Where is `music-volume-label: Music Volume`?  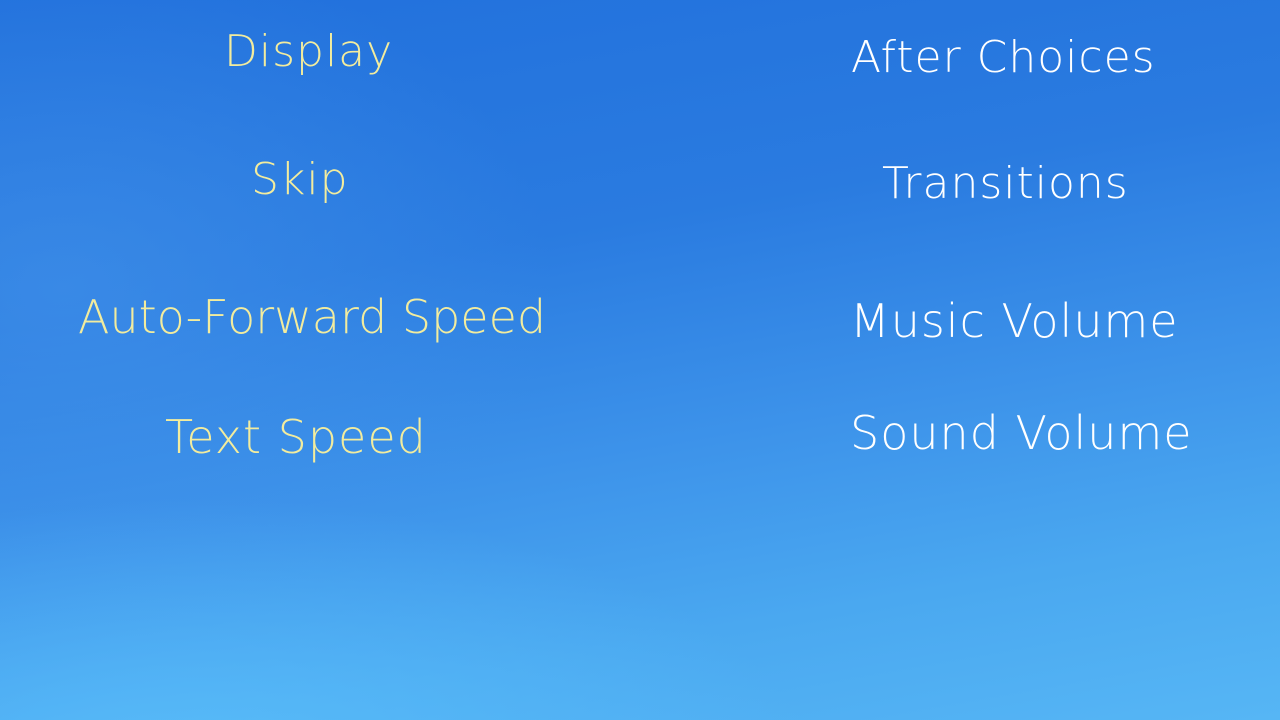
music-volume-label: Music Volume is located at coordinates (1014, 321).